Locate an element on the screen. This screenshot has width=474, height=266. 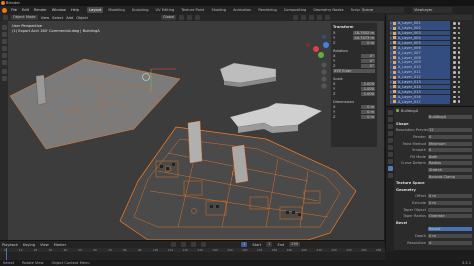
property-field: Bounds Clamp is located at coordinates (450, 176).